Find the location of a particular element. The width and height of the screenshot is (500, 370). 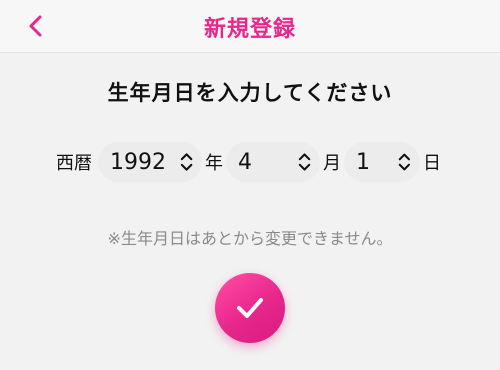

confirm-button is located at coordinates (250, 308).